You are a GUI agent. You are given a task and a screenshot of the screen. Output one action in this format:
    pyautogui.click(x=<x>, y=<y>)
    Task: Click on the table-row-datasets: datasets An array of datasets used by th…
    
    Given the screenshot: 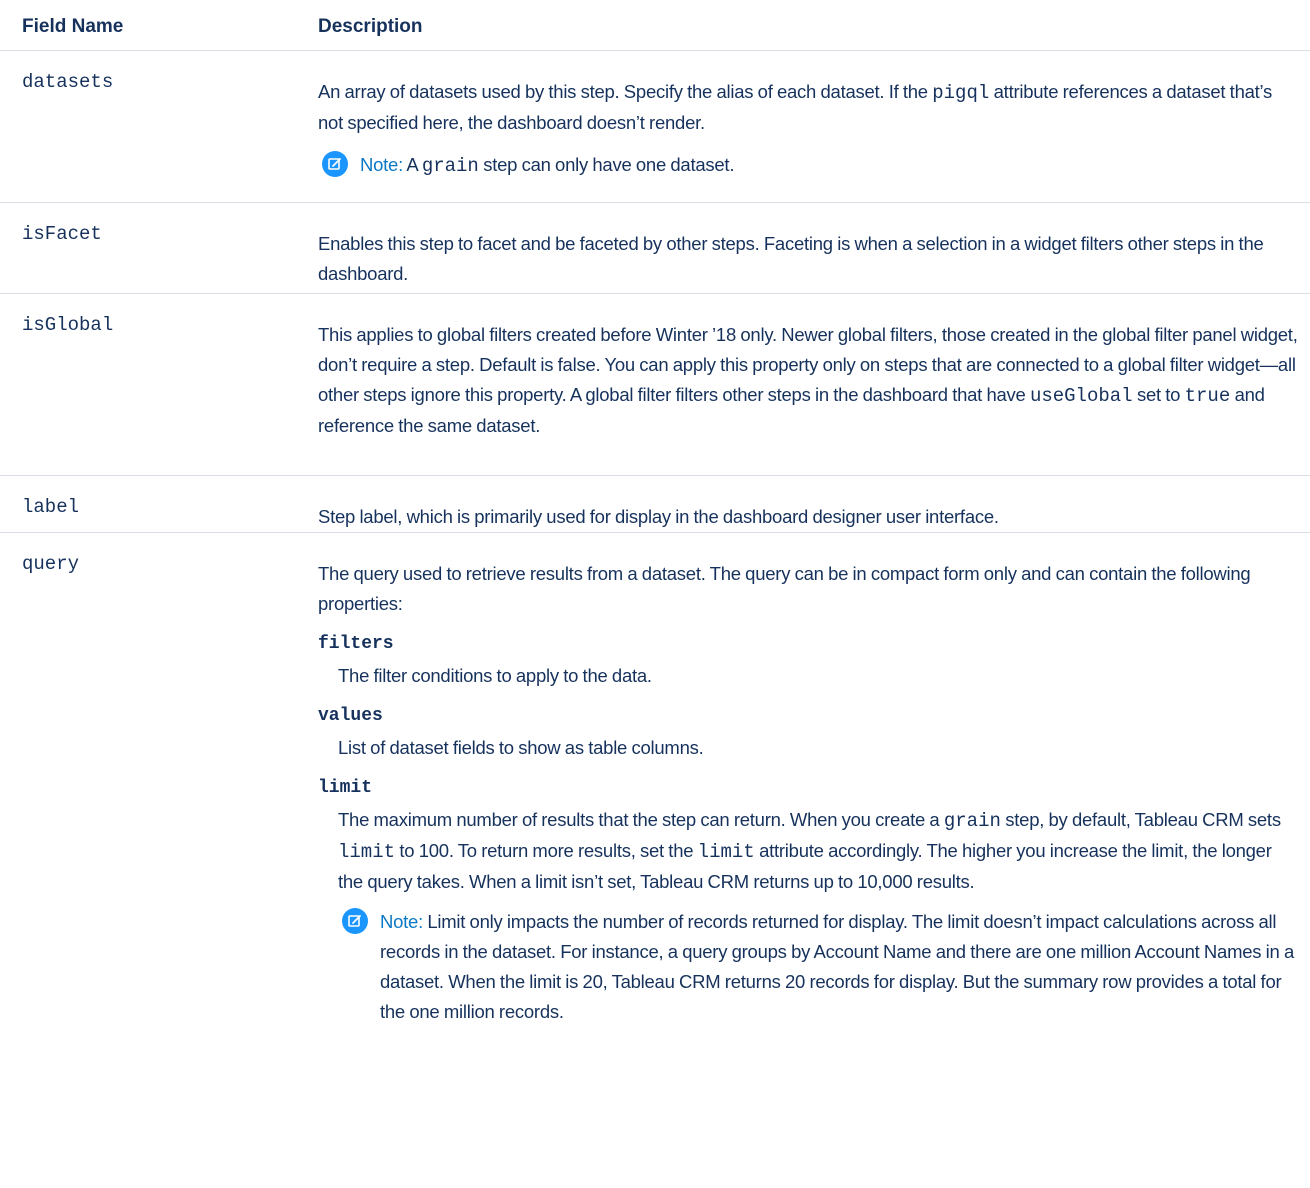 What is the action you would take?
    pyautogui.click(x=655, y=127)
    